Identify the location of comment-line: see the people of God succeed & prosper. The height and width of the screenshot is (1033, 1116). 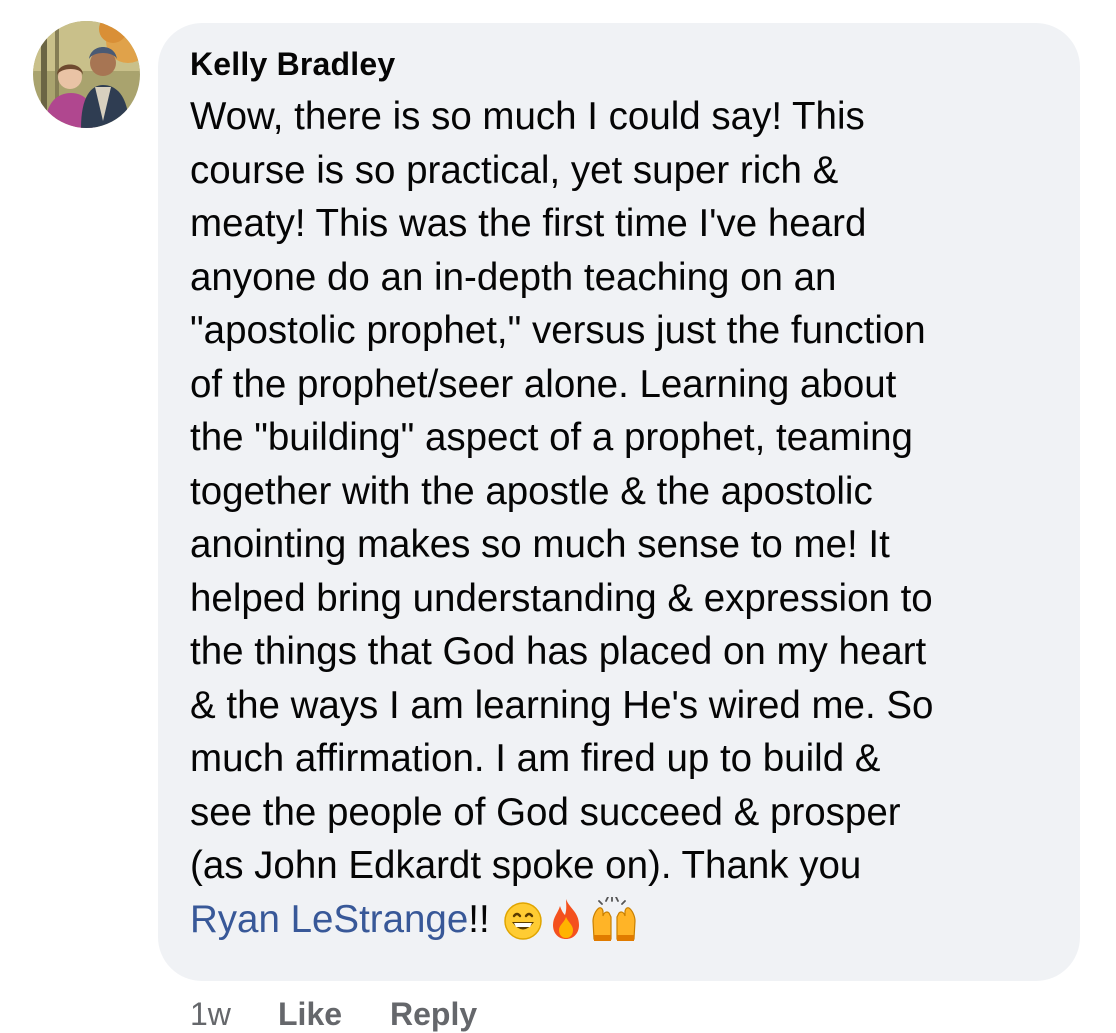
(545, 812).